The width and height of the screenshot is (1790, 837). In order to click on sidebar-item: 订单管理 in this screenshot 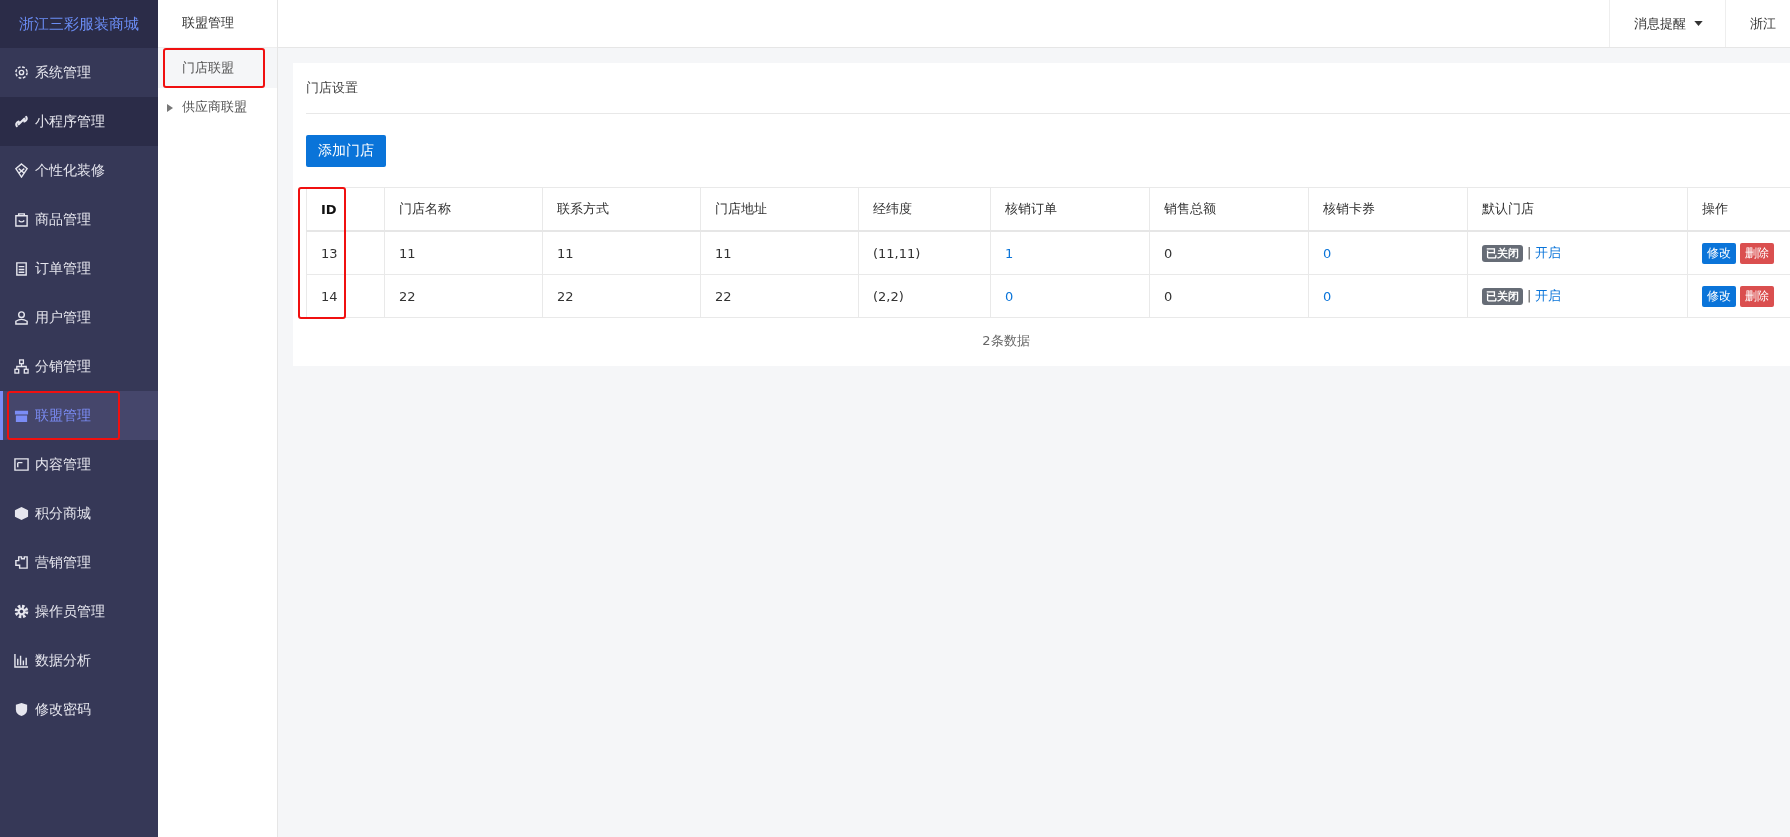, I will do `click(79, 268)`.